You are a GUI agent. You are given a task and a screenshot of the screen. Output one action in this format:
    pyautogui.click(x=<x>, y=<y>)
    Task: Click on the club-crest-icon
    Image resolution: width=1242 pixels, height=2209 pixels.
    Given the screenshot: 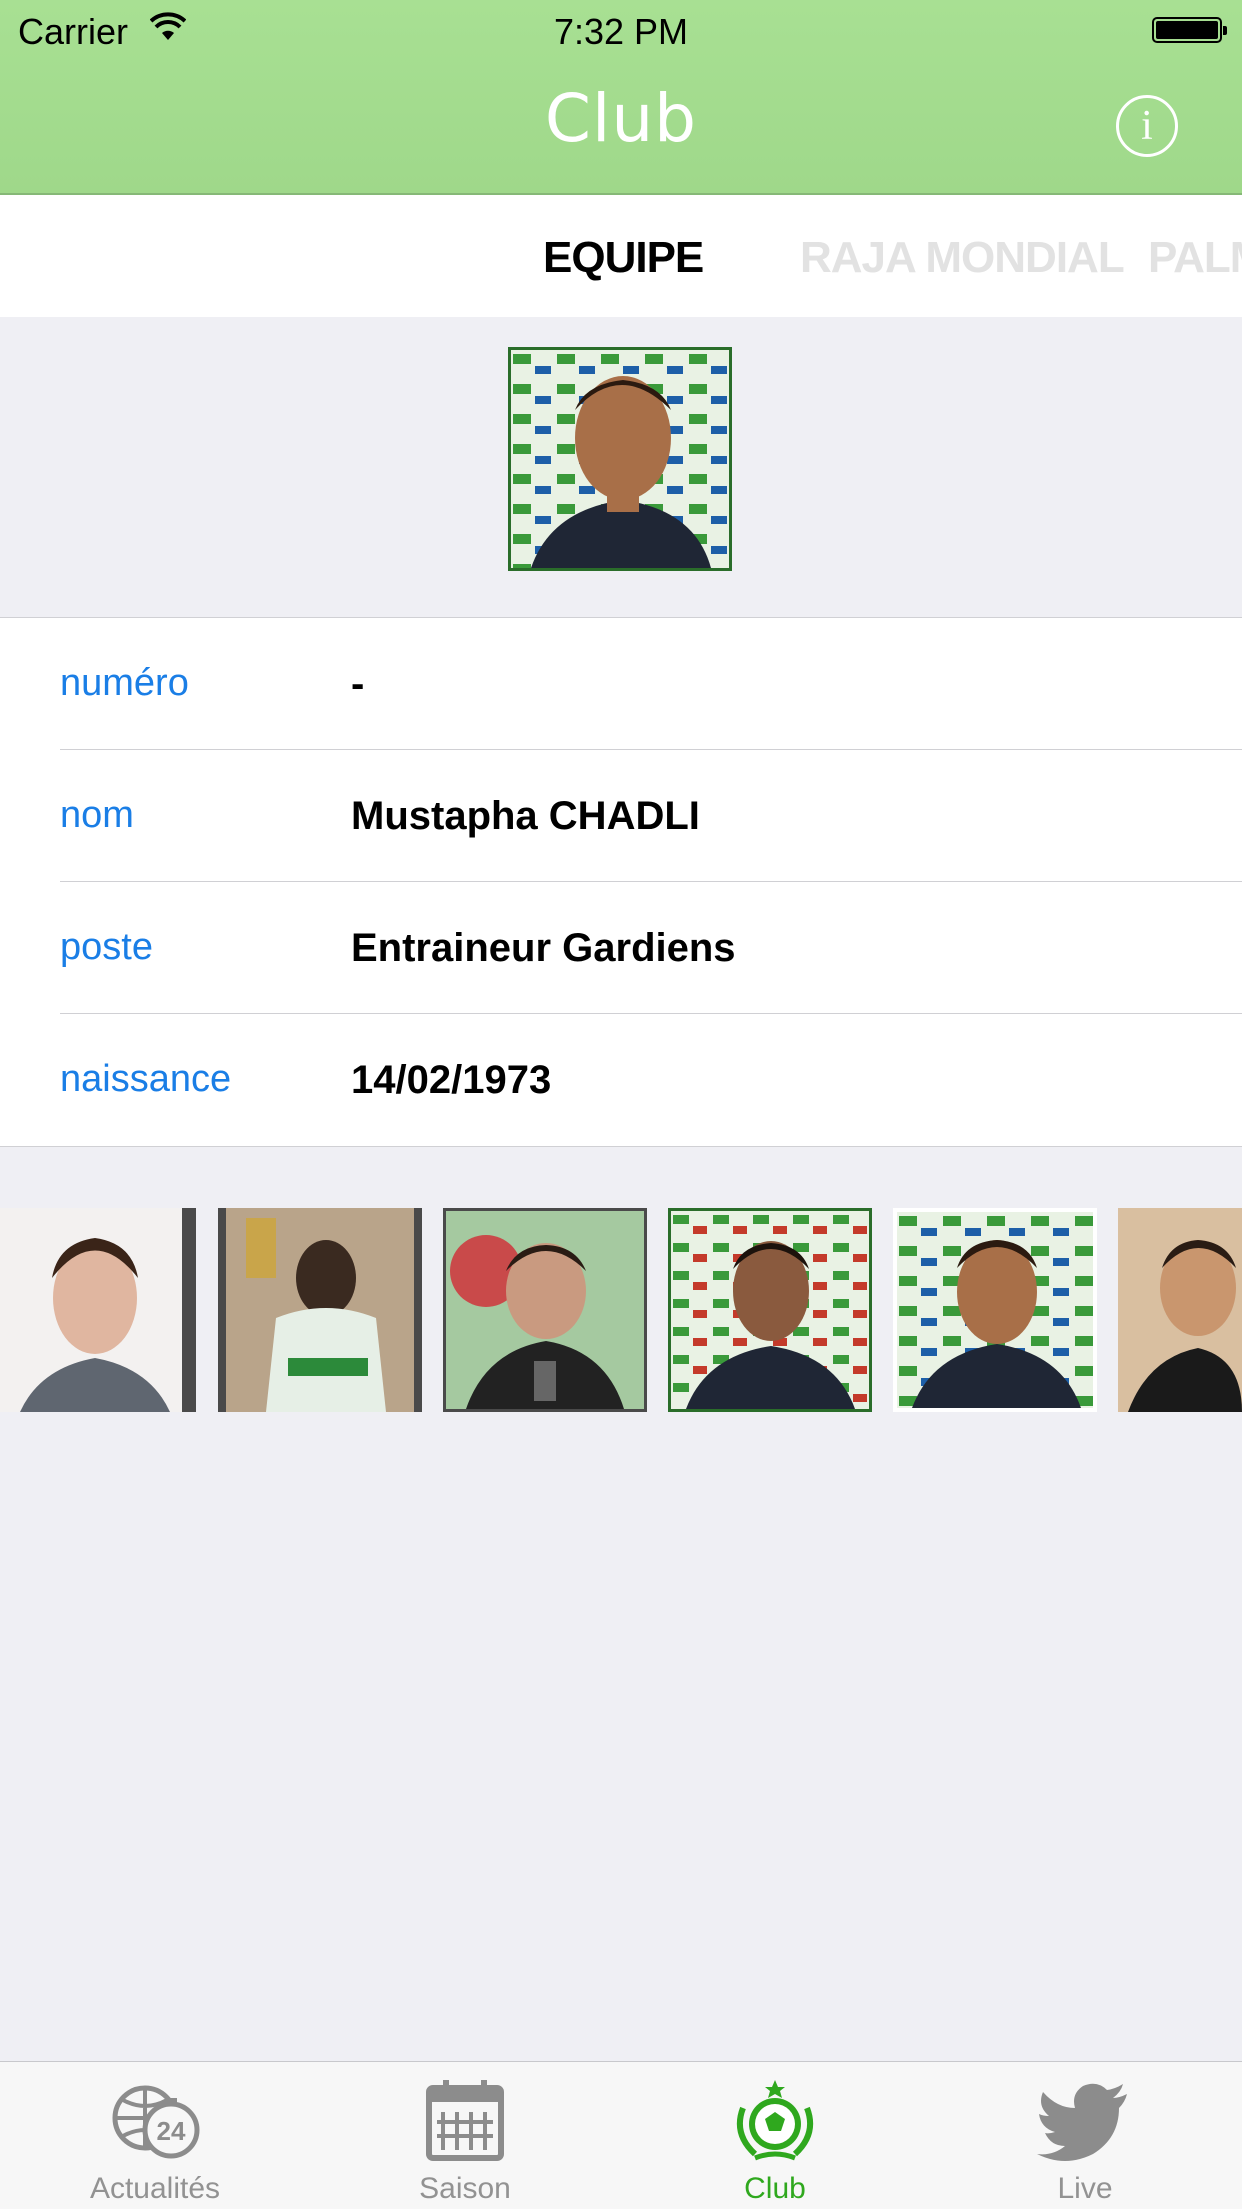 What is the action you would take?
    pyautogui.click(x=775, y=2120)
    